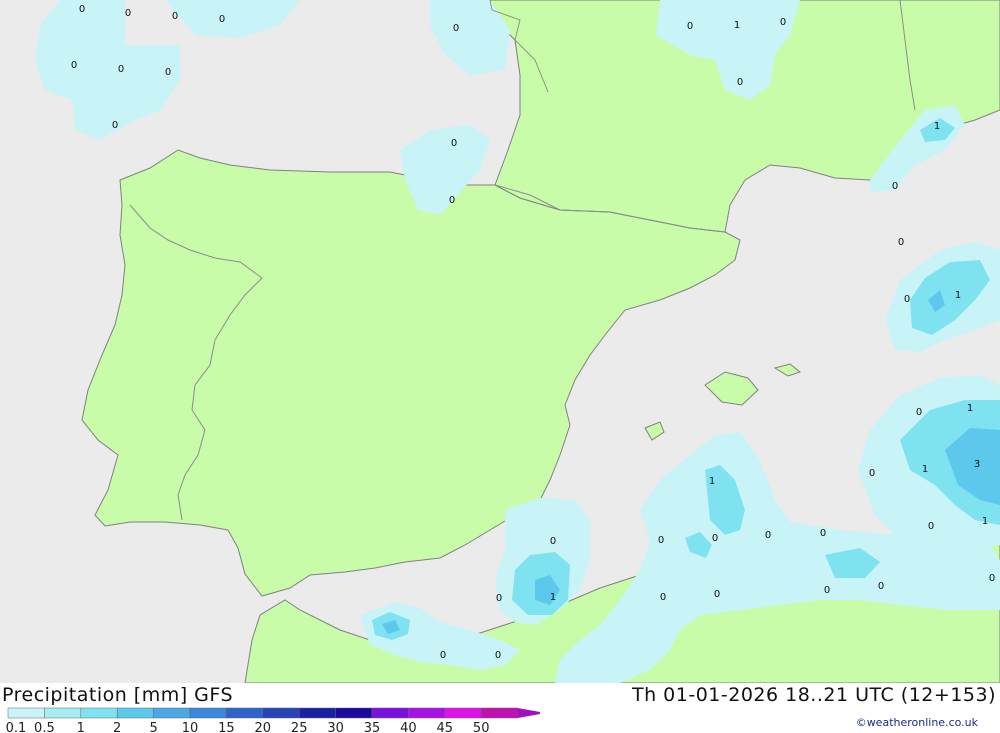 Image resolution: width=1000 pixels, height=733 pixels. I want to click on colorbar-tick-label: 5, so click(153, 727).